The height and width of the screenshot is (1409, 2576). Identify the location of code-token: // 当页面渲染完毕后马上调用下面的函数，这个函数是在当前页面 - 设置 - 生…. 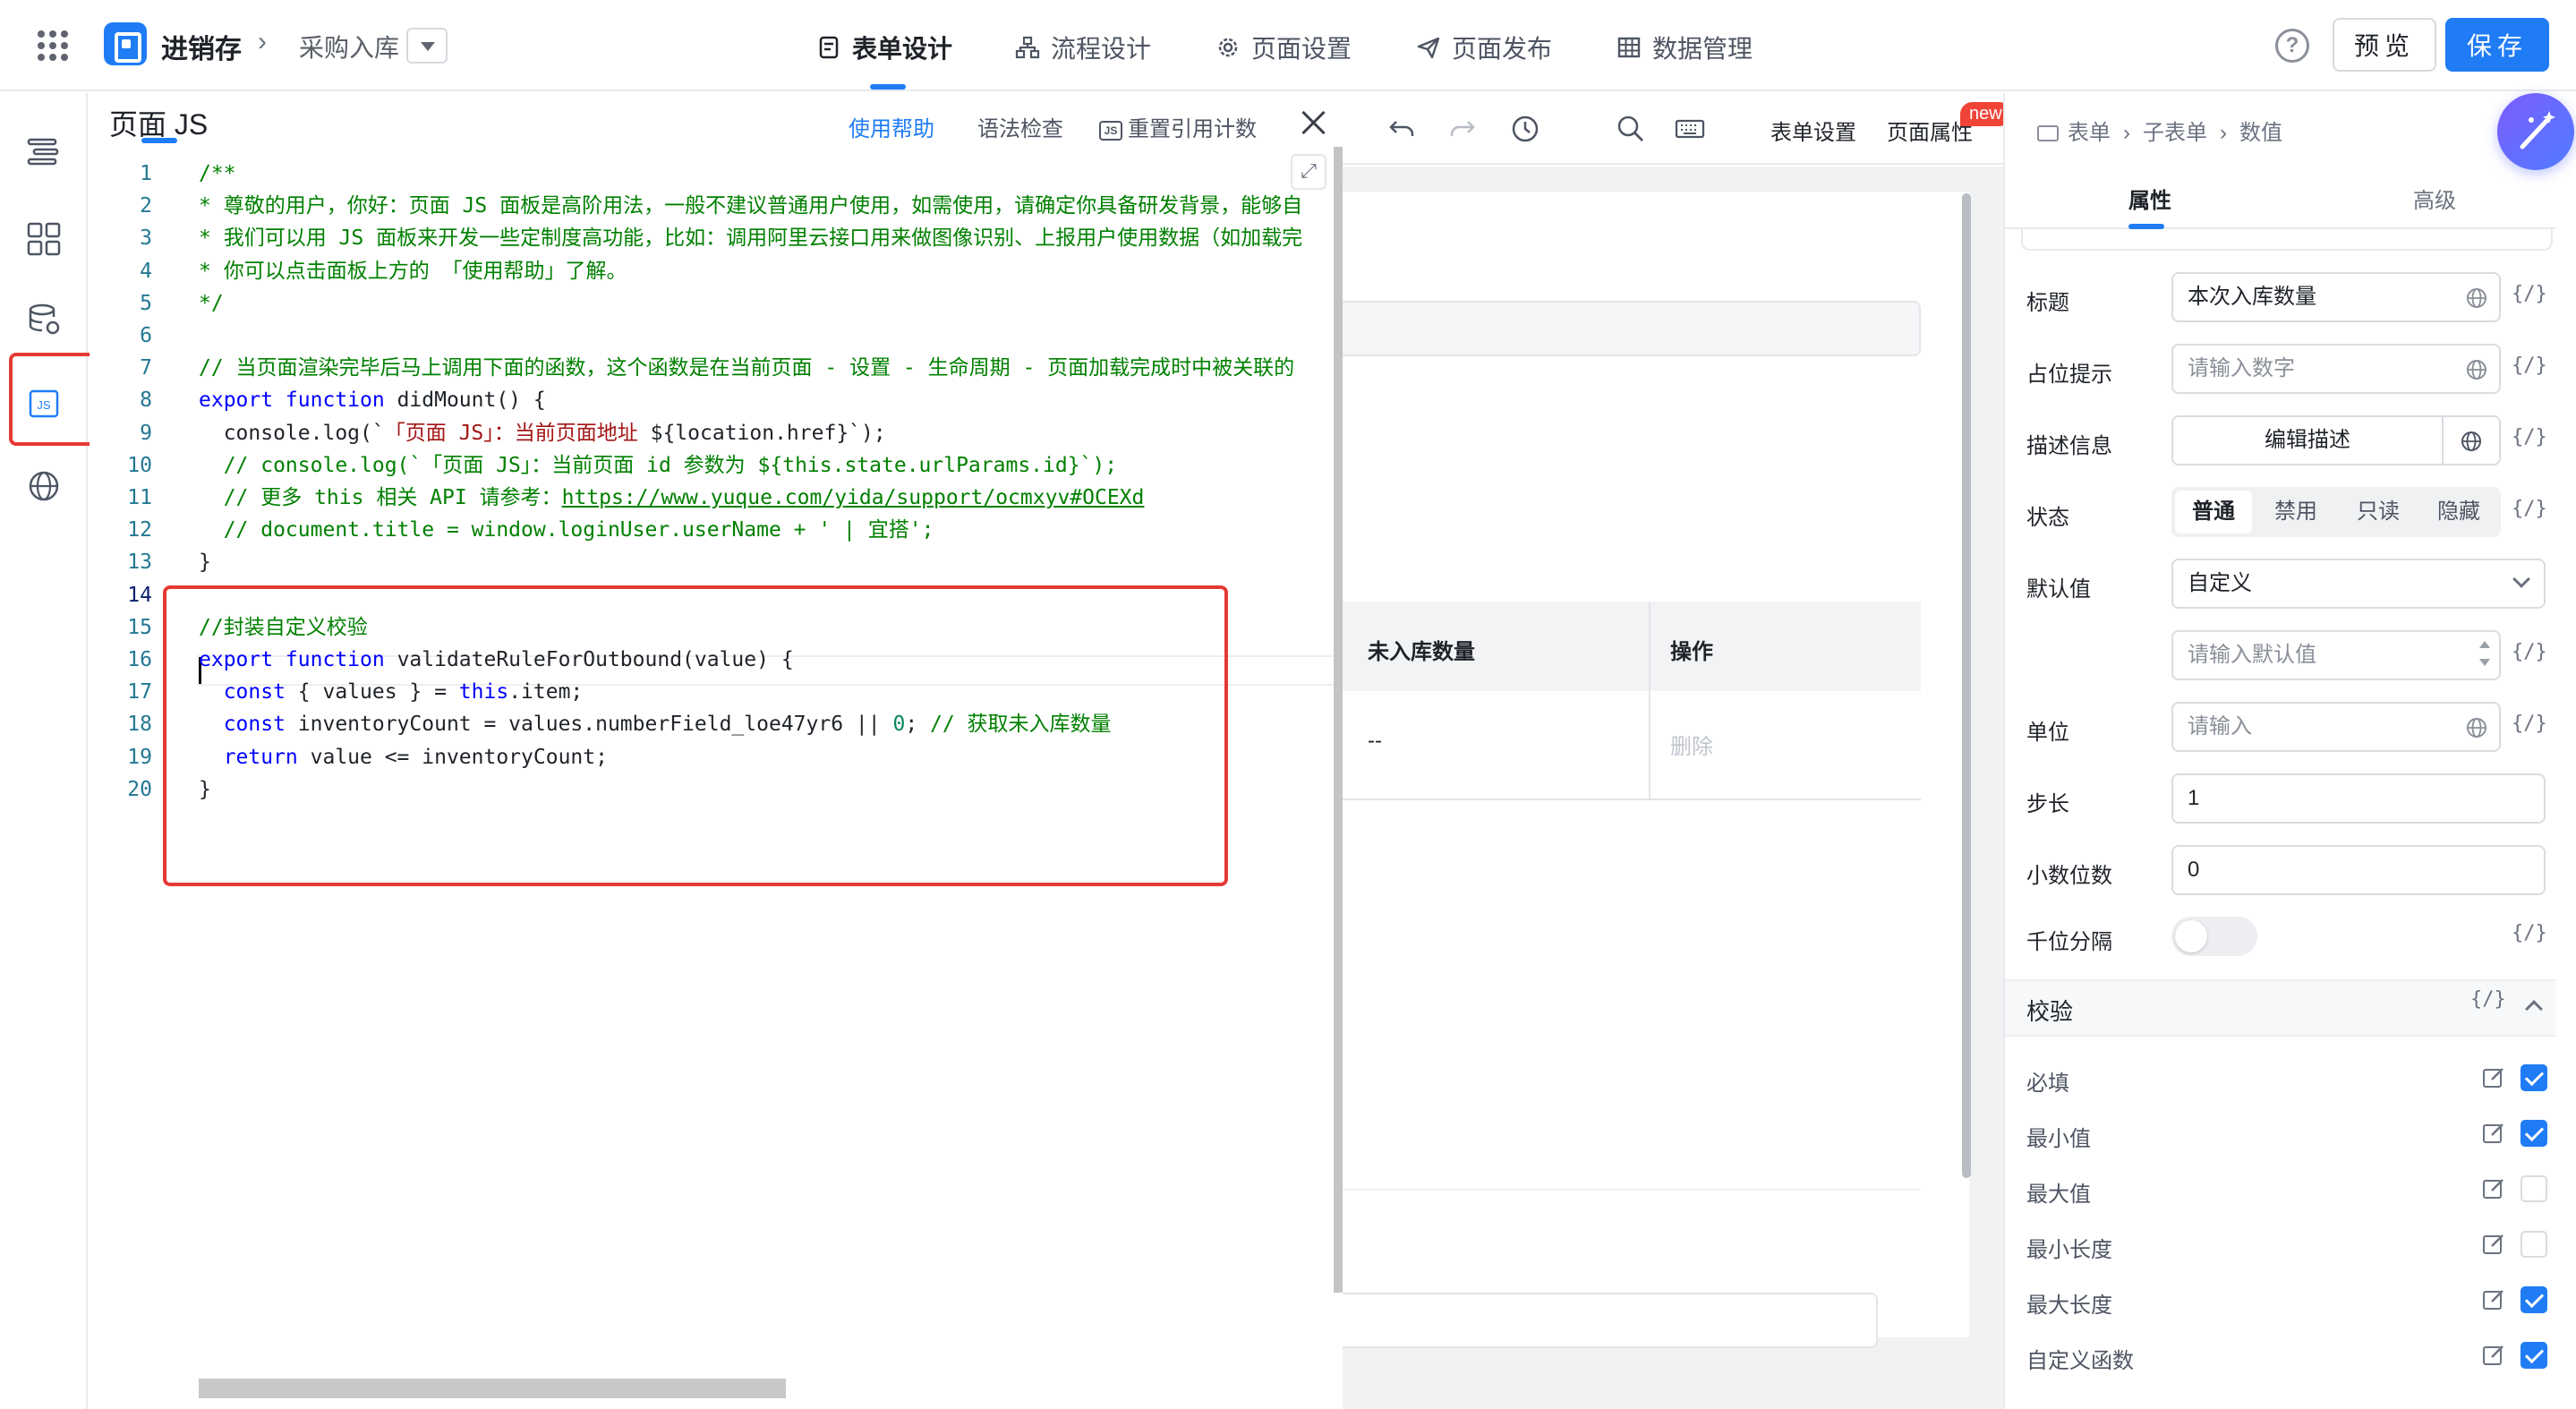
(747, 368).